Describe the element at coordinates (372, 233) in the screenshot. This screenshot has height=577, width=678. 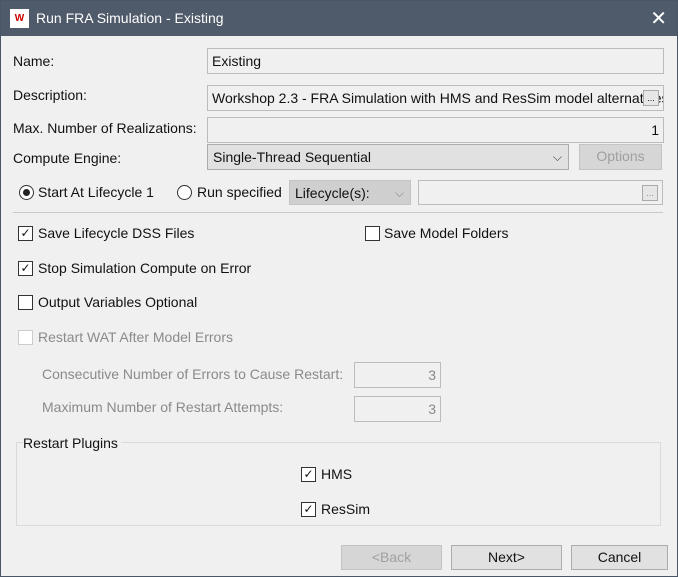
I see `save-model-folders-checkbox` at that location.